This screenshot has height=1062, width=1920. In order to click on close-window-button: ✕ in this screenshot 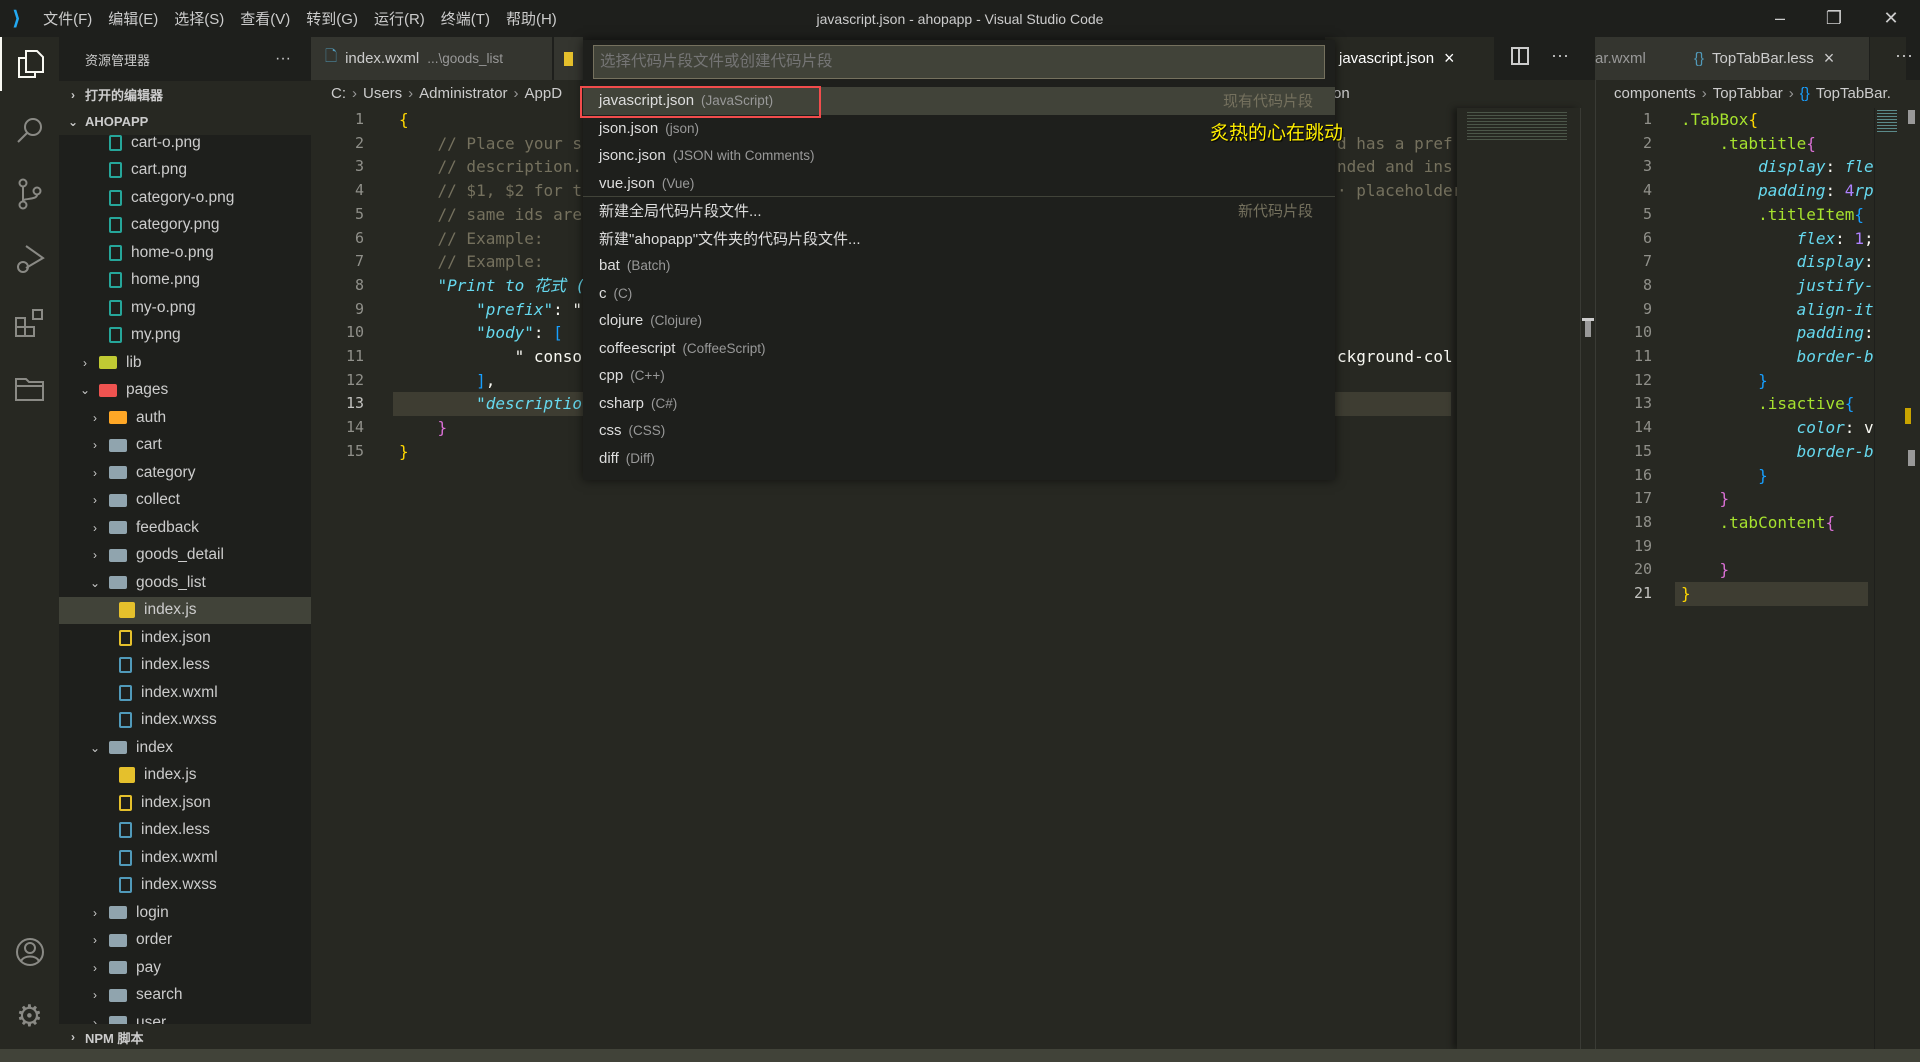, I will do `click(1891, 18)`.